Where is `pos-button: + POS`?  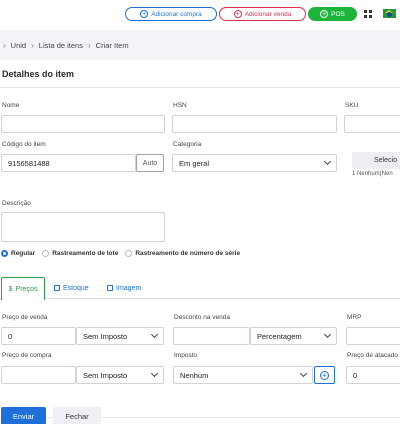 pos-button: + POS is located at coordinates (332, 14).